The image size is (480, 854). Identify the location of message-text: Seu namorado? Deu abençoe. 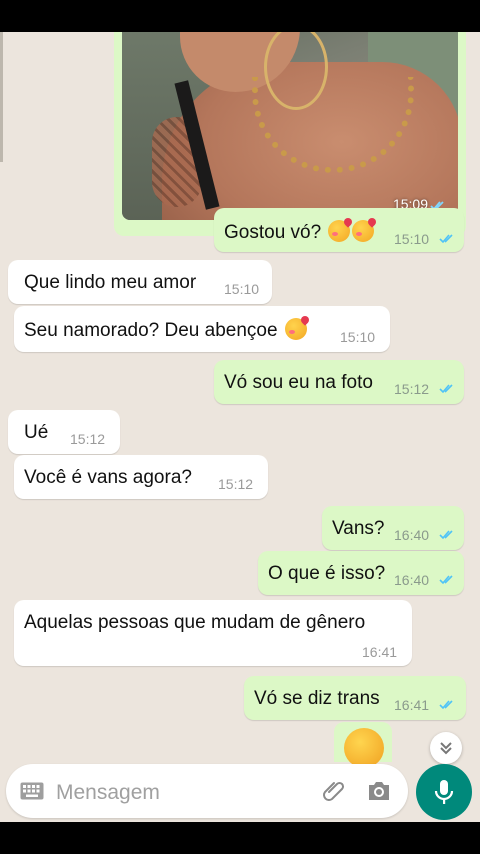
(165, 330).